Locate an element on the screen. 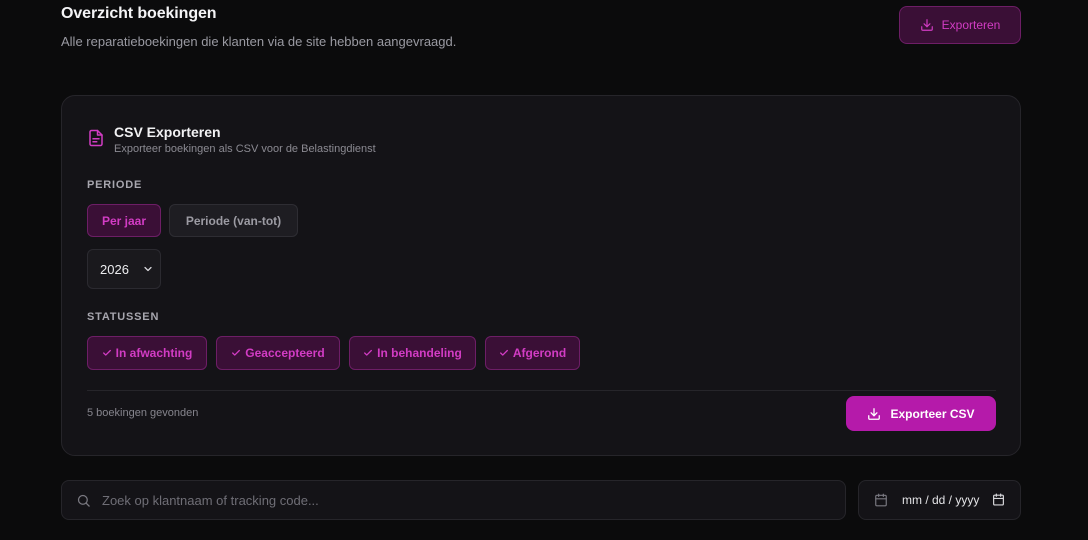 The height and width of the screenshot is (540, 1088). status-chip-in-afwachting: In afwachting is located at coordinates (147, 353).